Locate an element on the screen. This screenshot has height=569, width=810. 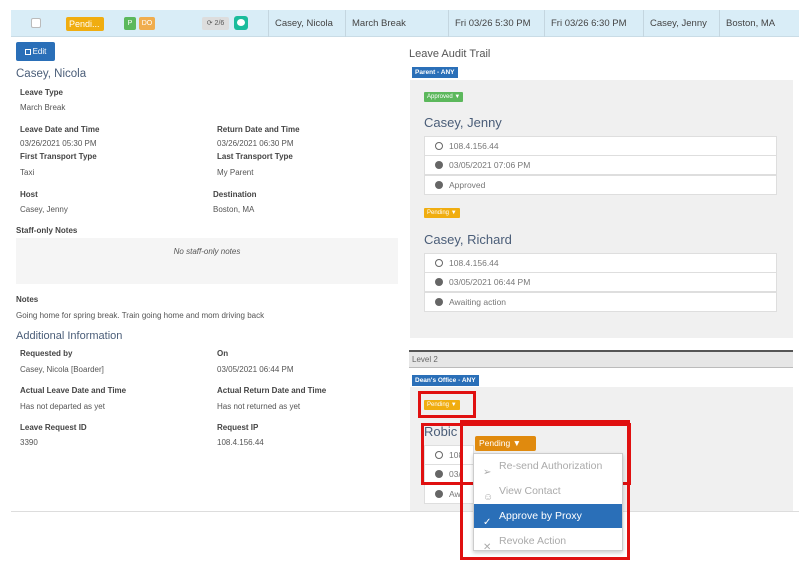
menu-item-label: View Contact is located at coordinates (530, 491).